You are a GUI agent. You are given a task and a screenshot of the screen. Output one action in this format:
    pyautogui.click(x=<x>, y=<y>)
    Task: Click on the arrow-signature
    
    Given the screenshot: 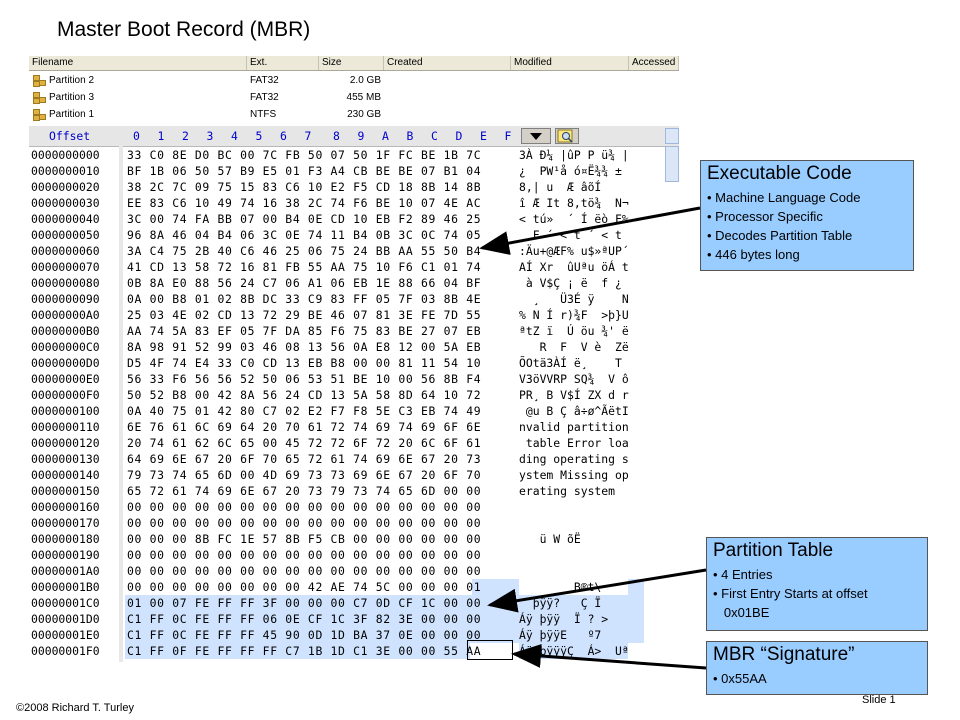 What is the action you would take?
    pyautogui.click(x=609, y=656)
    